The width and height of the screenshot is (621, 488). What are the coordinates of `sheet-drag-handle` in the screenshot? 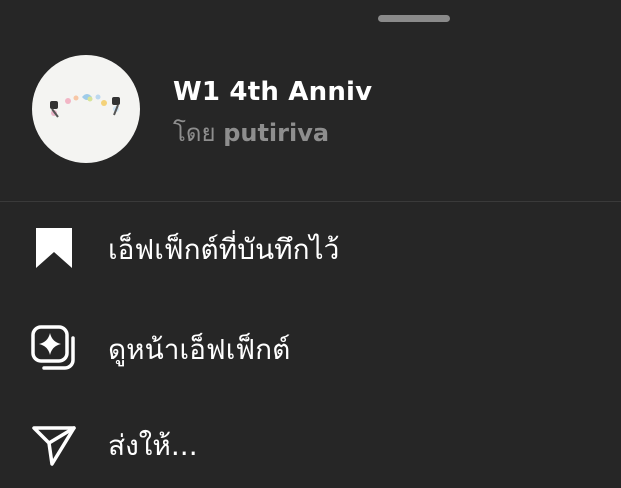 It's located at (414, 18).